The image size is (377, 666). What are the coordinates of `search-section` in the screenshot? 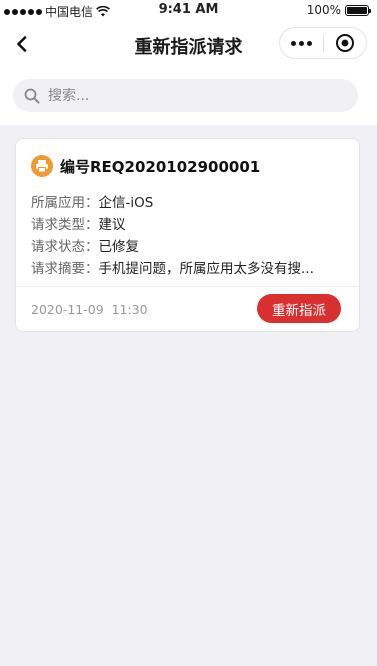 It's located at (188, 97).